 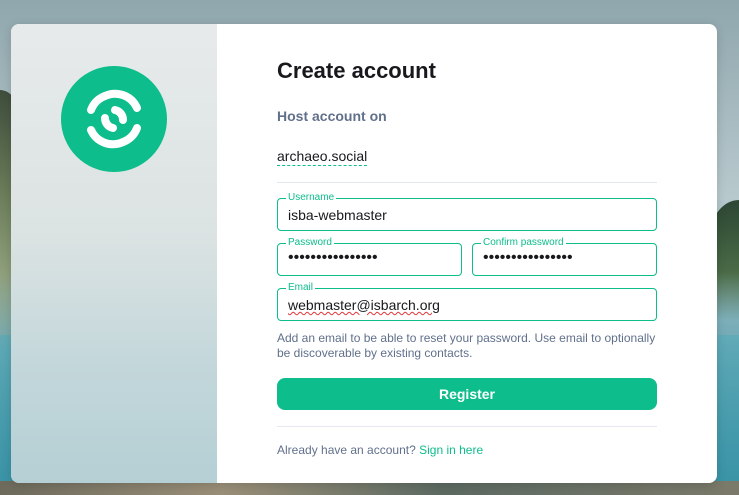 I want to click on signin-prompt: Already have an account? Sign in here, so click(x=380, y=450).